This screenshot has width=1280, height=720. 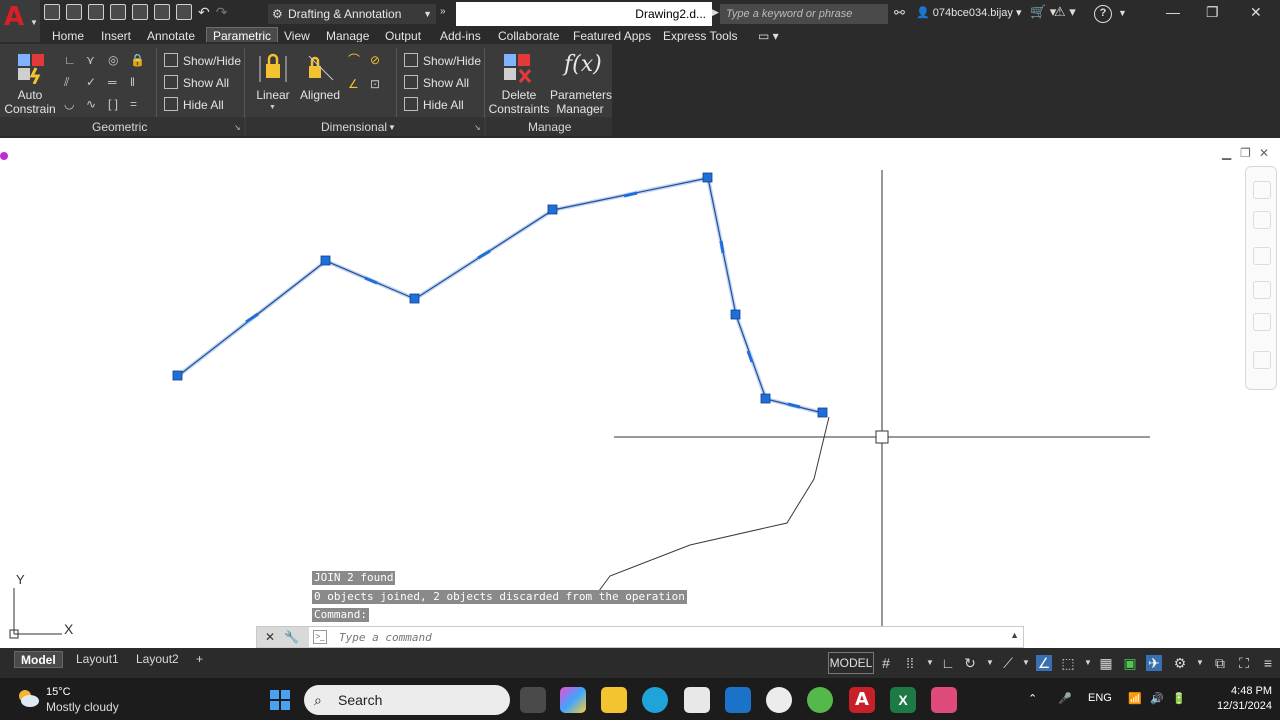 I want to click on command-prompt-icon: >_, so click(x=320, y=637).